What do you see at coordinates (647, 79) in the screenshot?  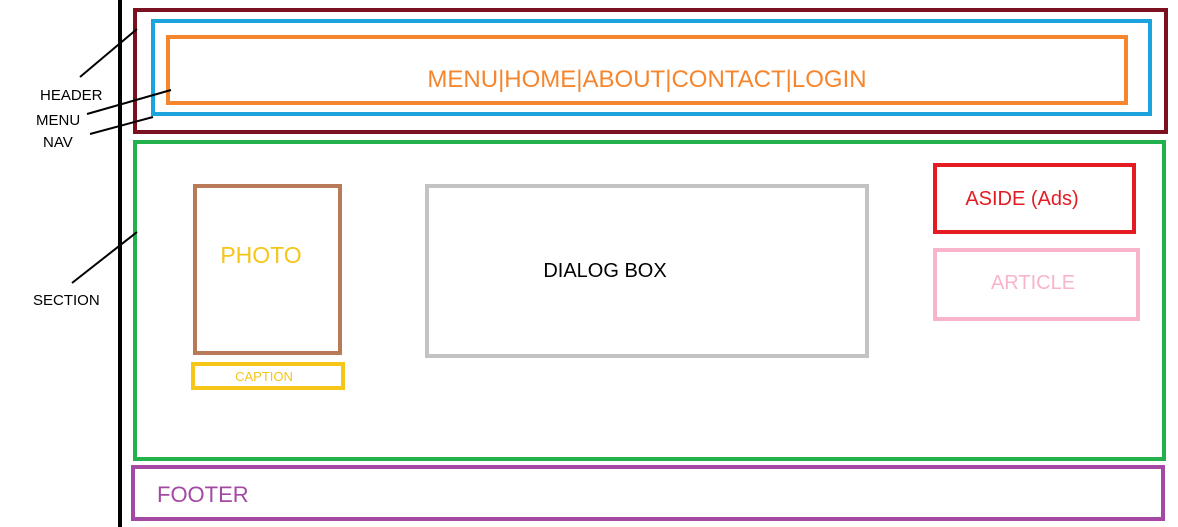 I see `menu-text: MENU|HOME|ABOUT|CONTACT|LOGIN` at bounding box center [647, 79].